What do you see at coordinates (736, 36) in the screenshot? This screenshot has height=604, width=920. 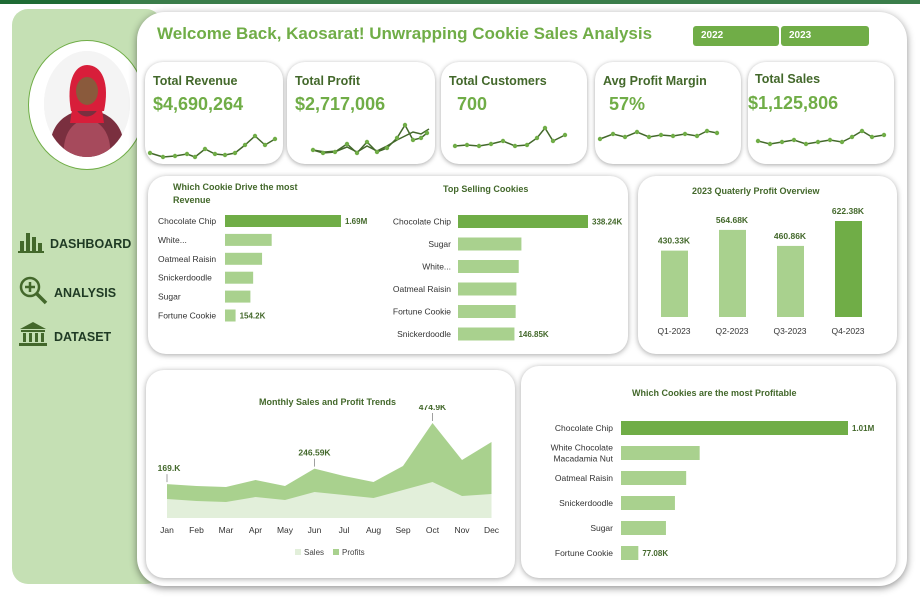 I see `year-slicer-2022: 2022` at bounding box center [736, 36].